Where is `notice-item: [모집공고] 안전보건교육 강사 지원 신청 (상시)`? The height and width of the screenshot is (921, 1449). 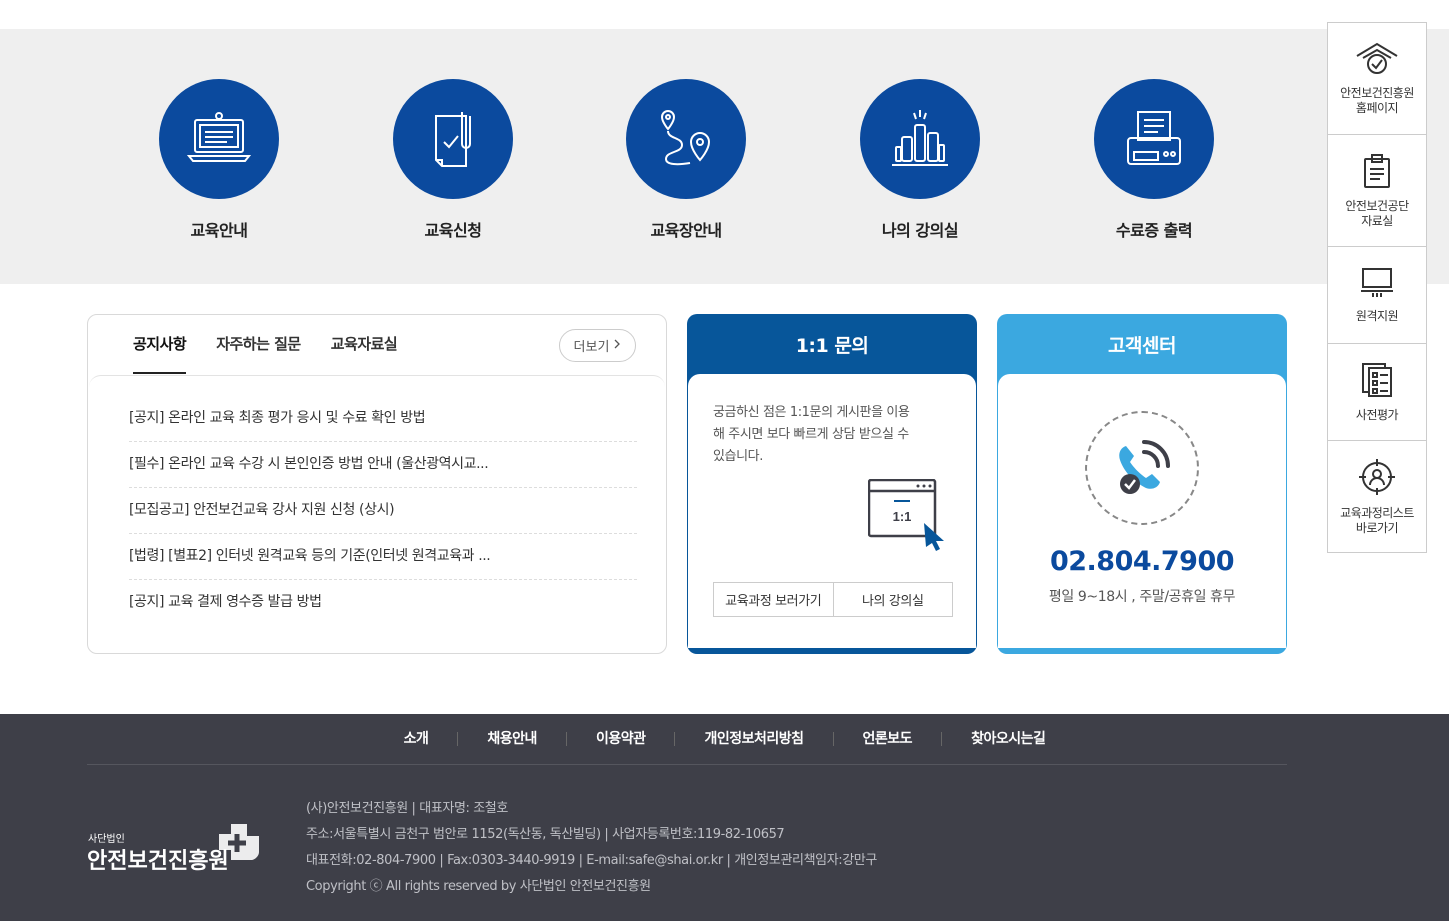 notice-item: [모집공고] 안전보건교육 강사 지원 신청 (상시) is located at coordinates (383, 511).